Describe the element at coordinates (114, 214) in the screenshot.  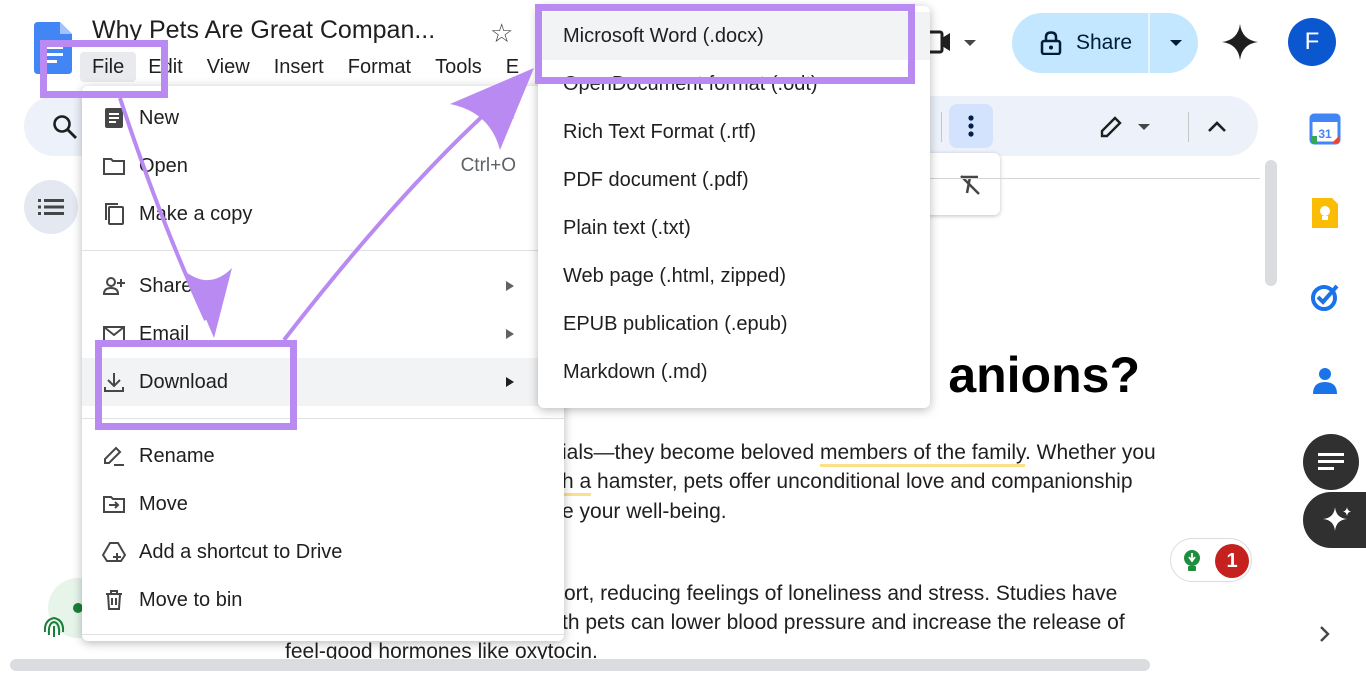
I see `copy-icon` at that location.